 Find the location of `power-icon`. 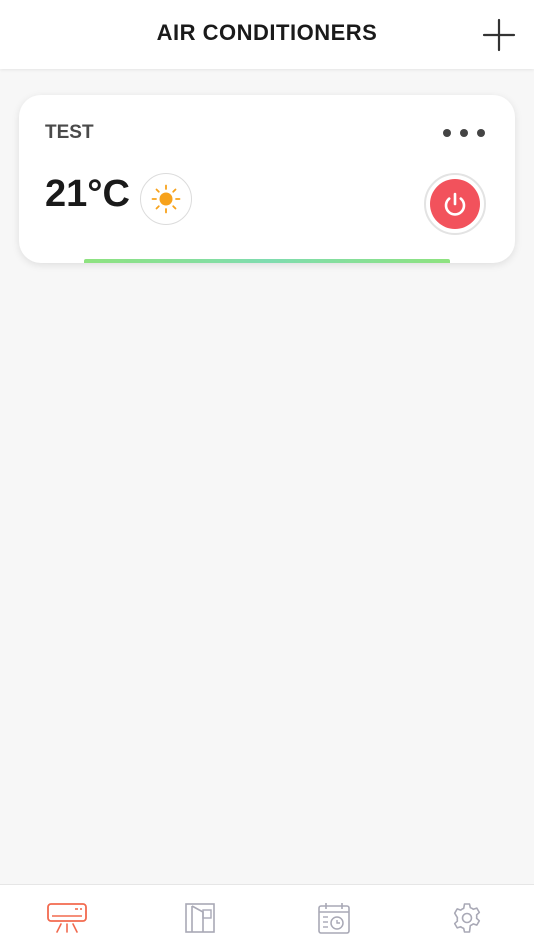

power-icon is located at coordinates (455, 204).